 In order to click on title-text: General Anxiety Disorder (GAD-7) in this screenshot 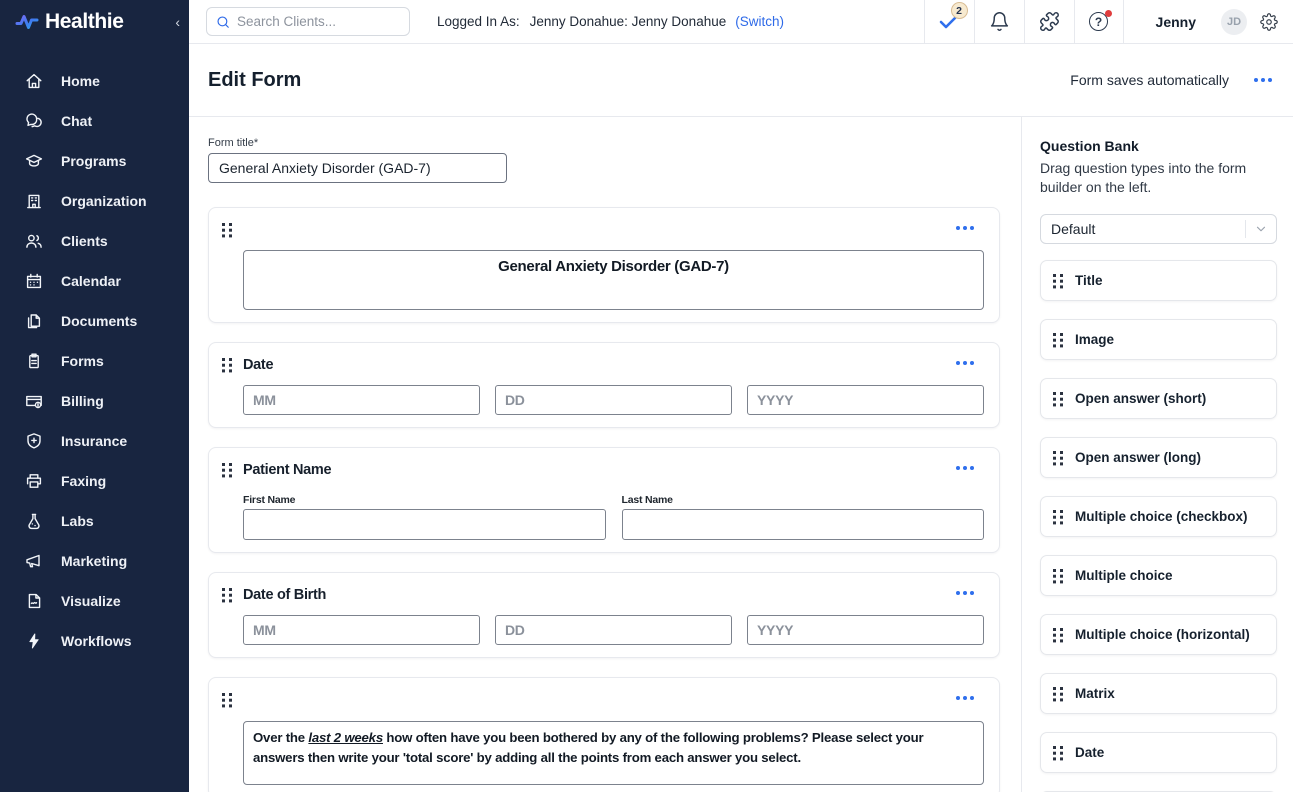, I will do `click(613, 266)`.